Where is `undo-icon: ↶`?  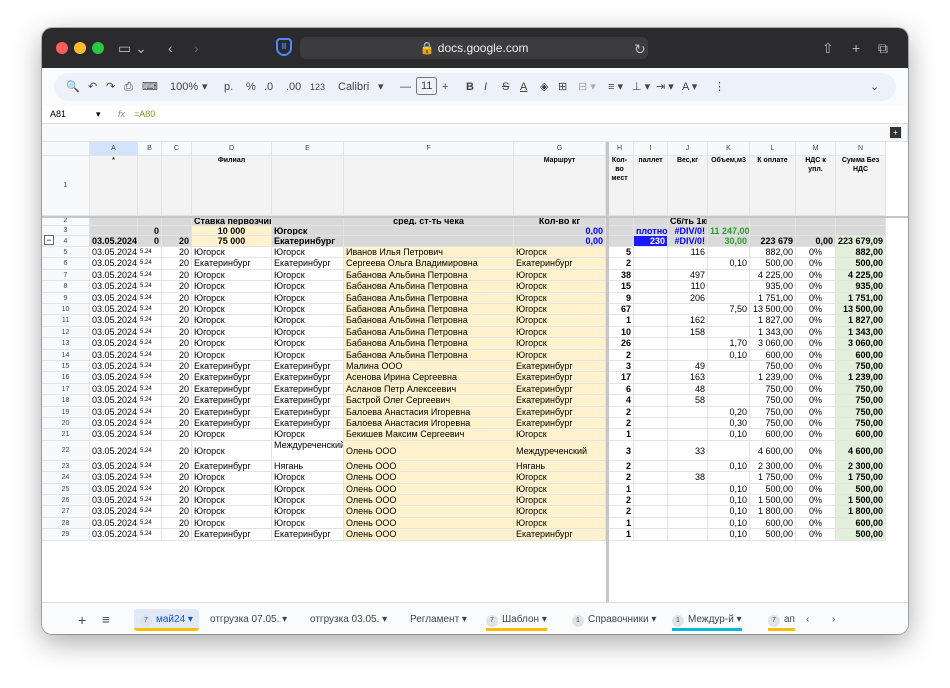
undo-icon: ↶ is located at coordinates (92, 87).